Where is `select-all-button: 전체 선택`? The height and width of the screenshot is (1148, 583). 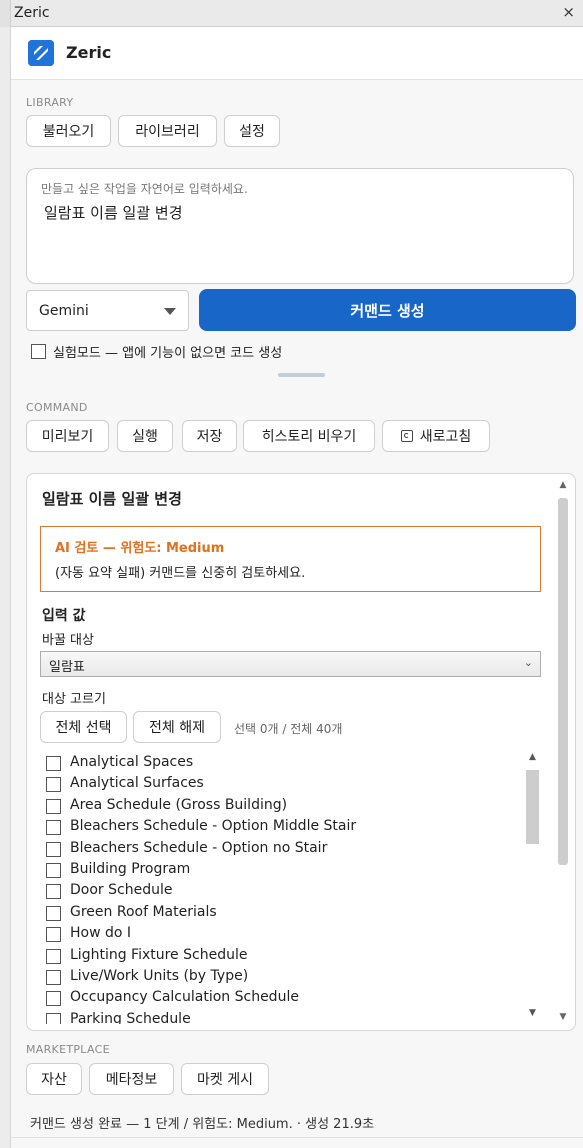 select-all-button: 전체 선택 is located at coordinates (83, 727).